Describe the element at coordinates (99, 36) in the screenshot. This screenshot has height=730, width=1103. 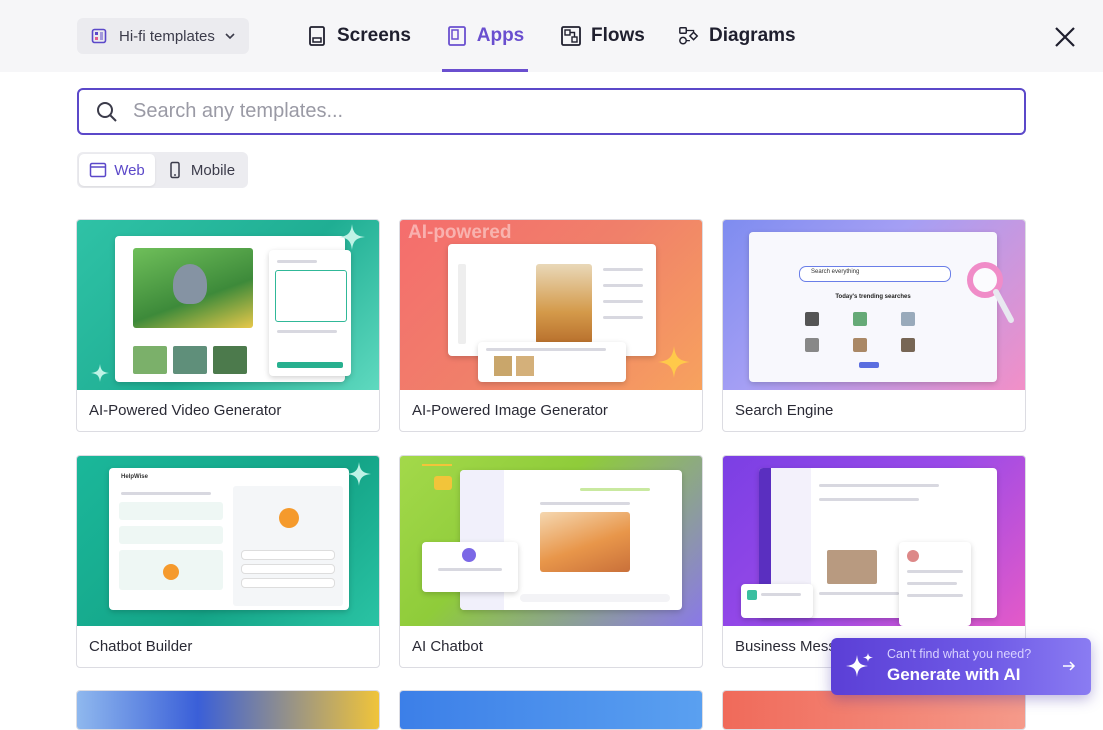
I see `layout-icon` at that location.